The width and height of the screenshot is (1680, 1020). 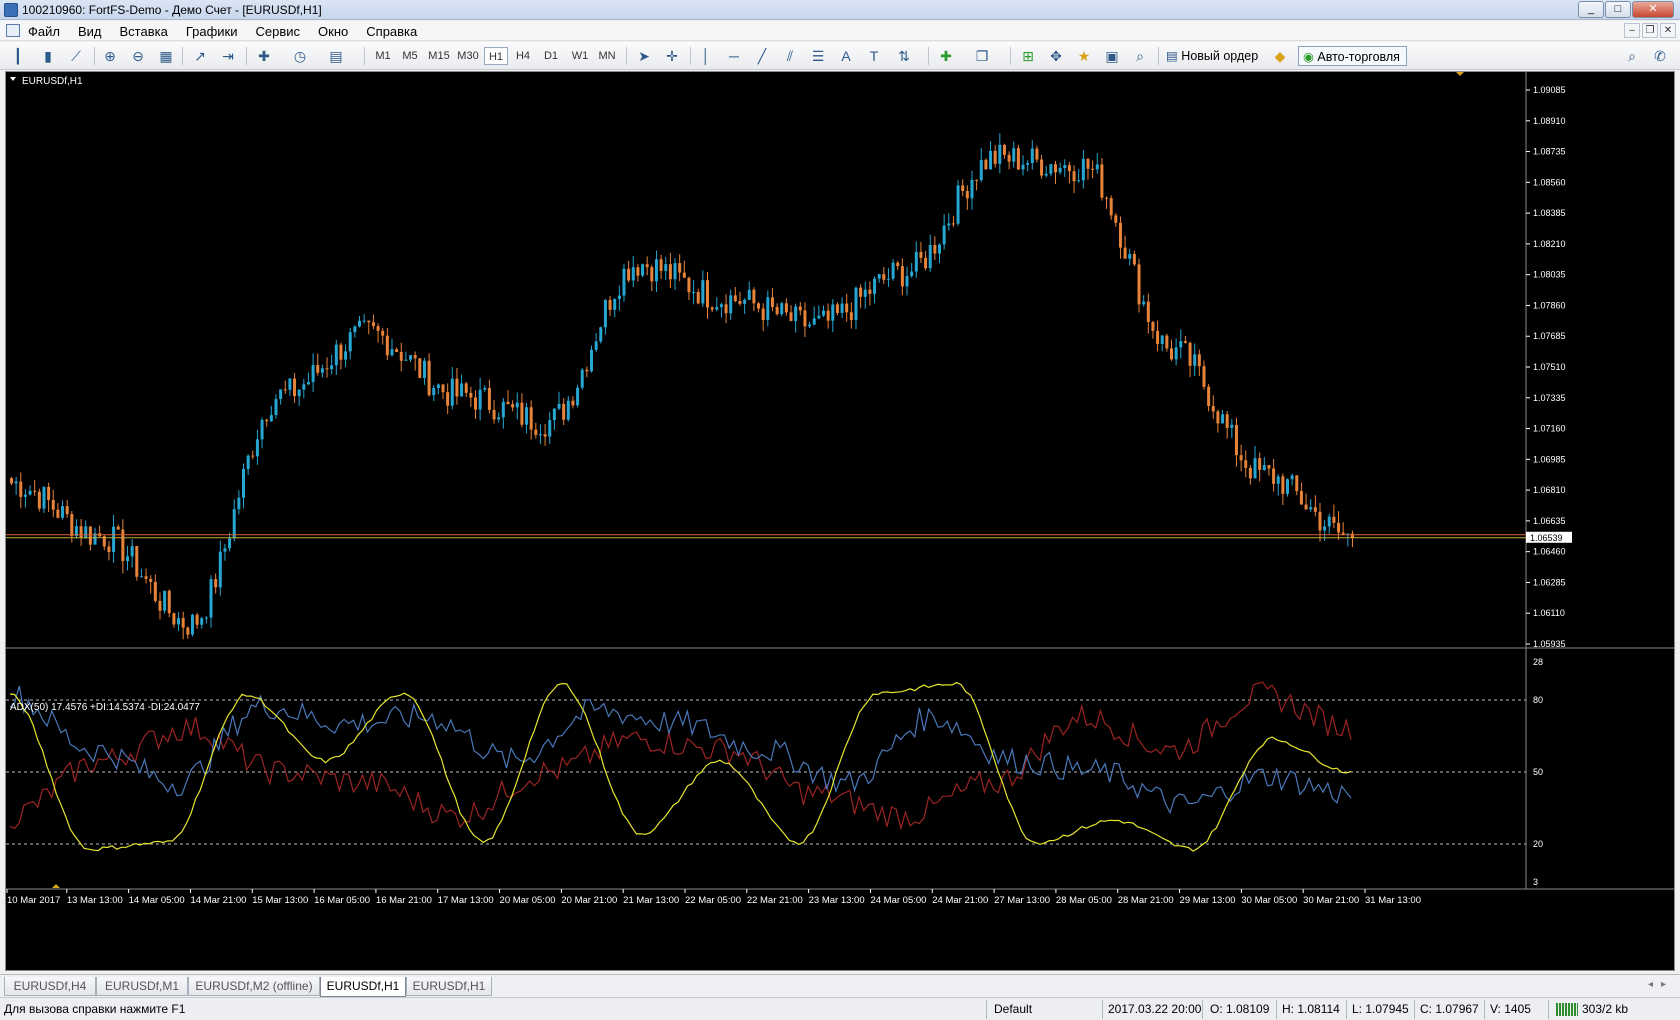 I want to click on tf-m1-button: M1, so click(x=383, y=56).